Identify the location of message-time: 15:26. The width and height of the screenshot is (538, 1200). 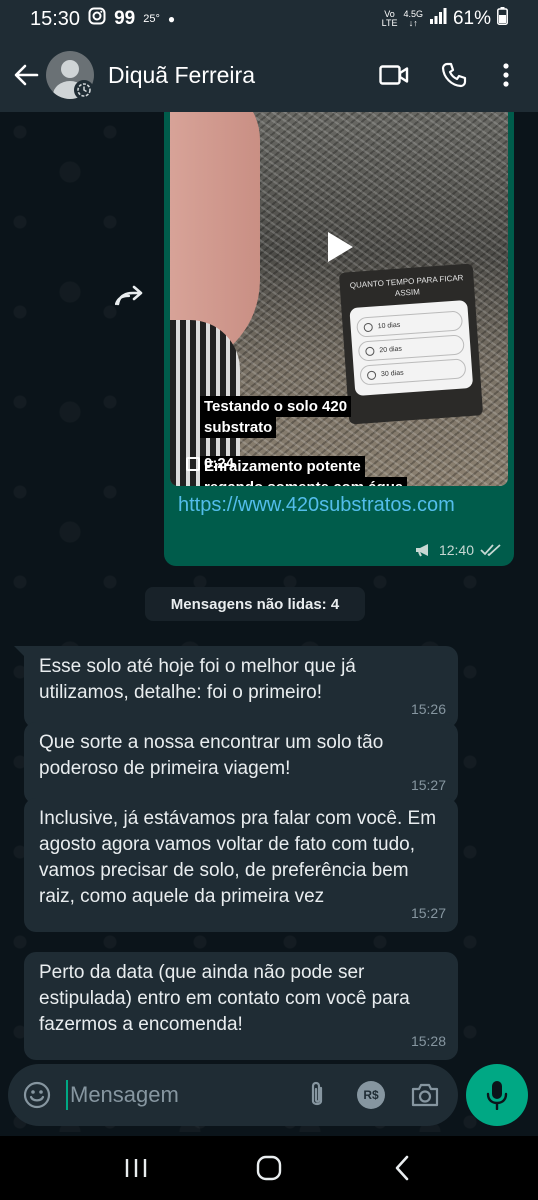
(428, 709).